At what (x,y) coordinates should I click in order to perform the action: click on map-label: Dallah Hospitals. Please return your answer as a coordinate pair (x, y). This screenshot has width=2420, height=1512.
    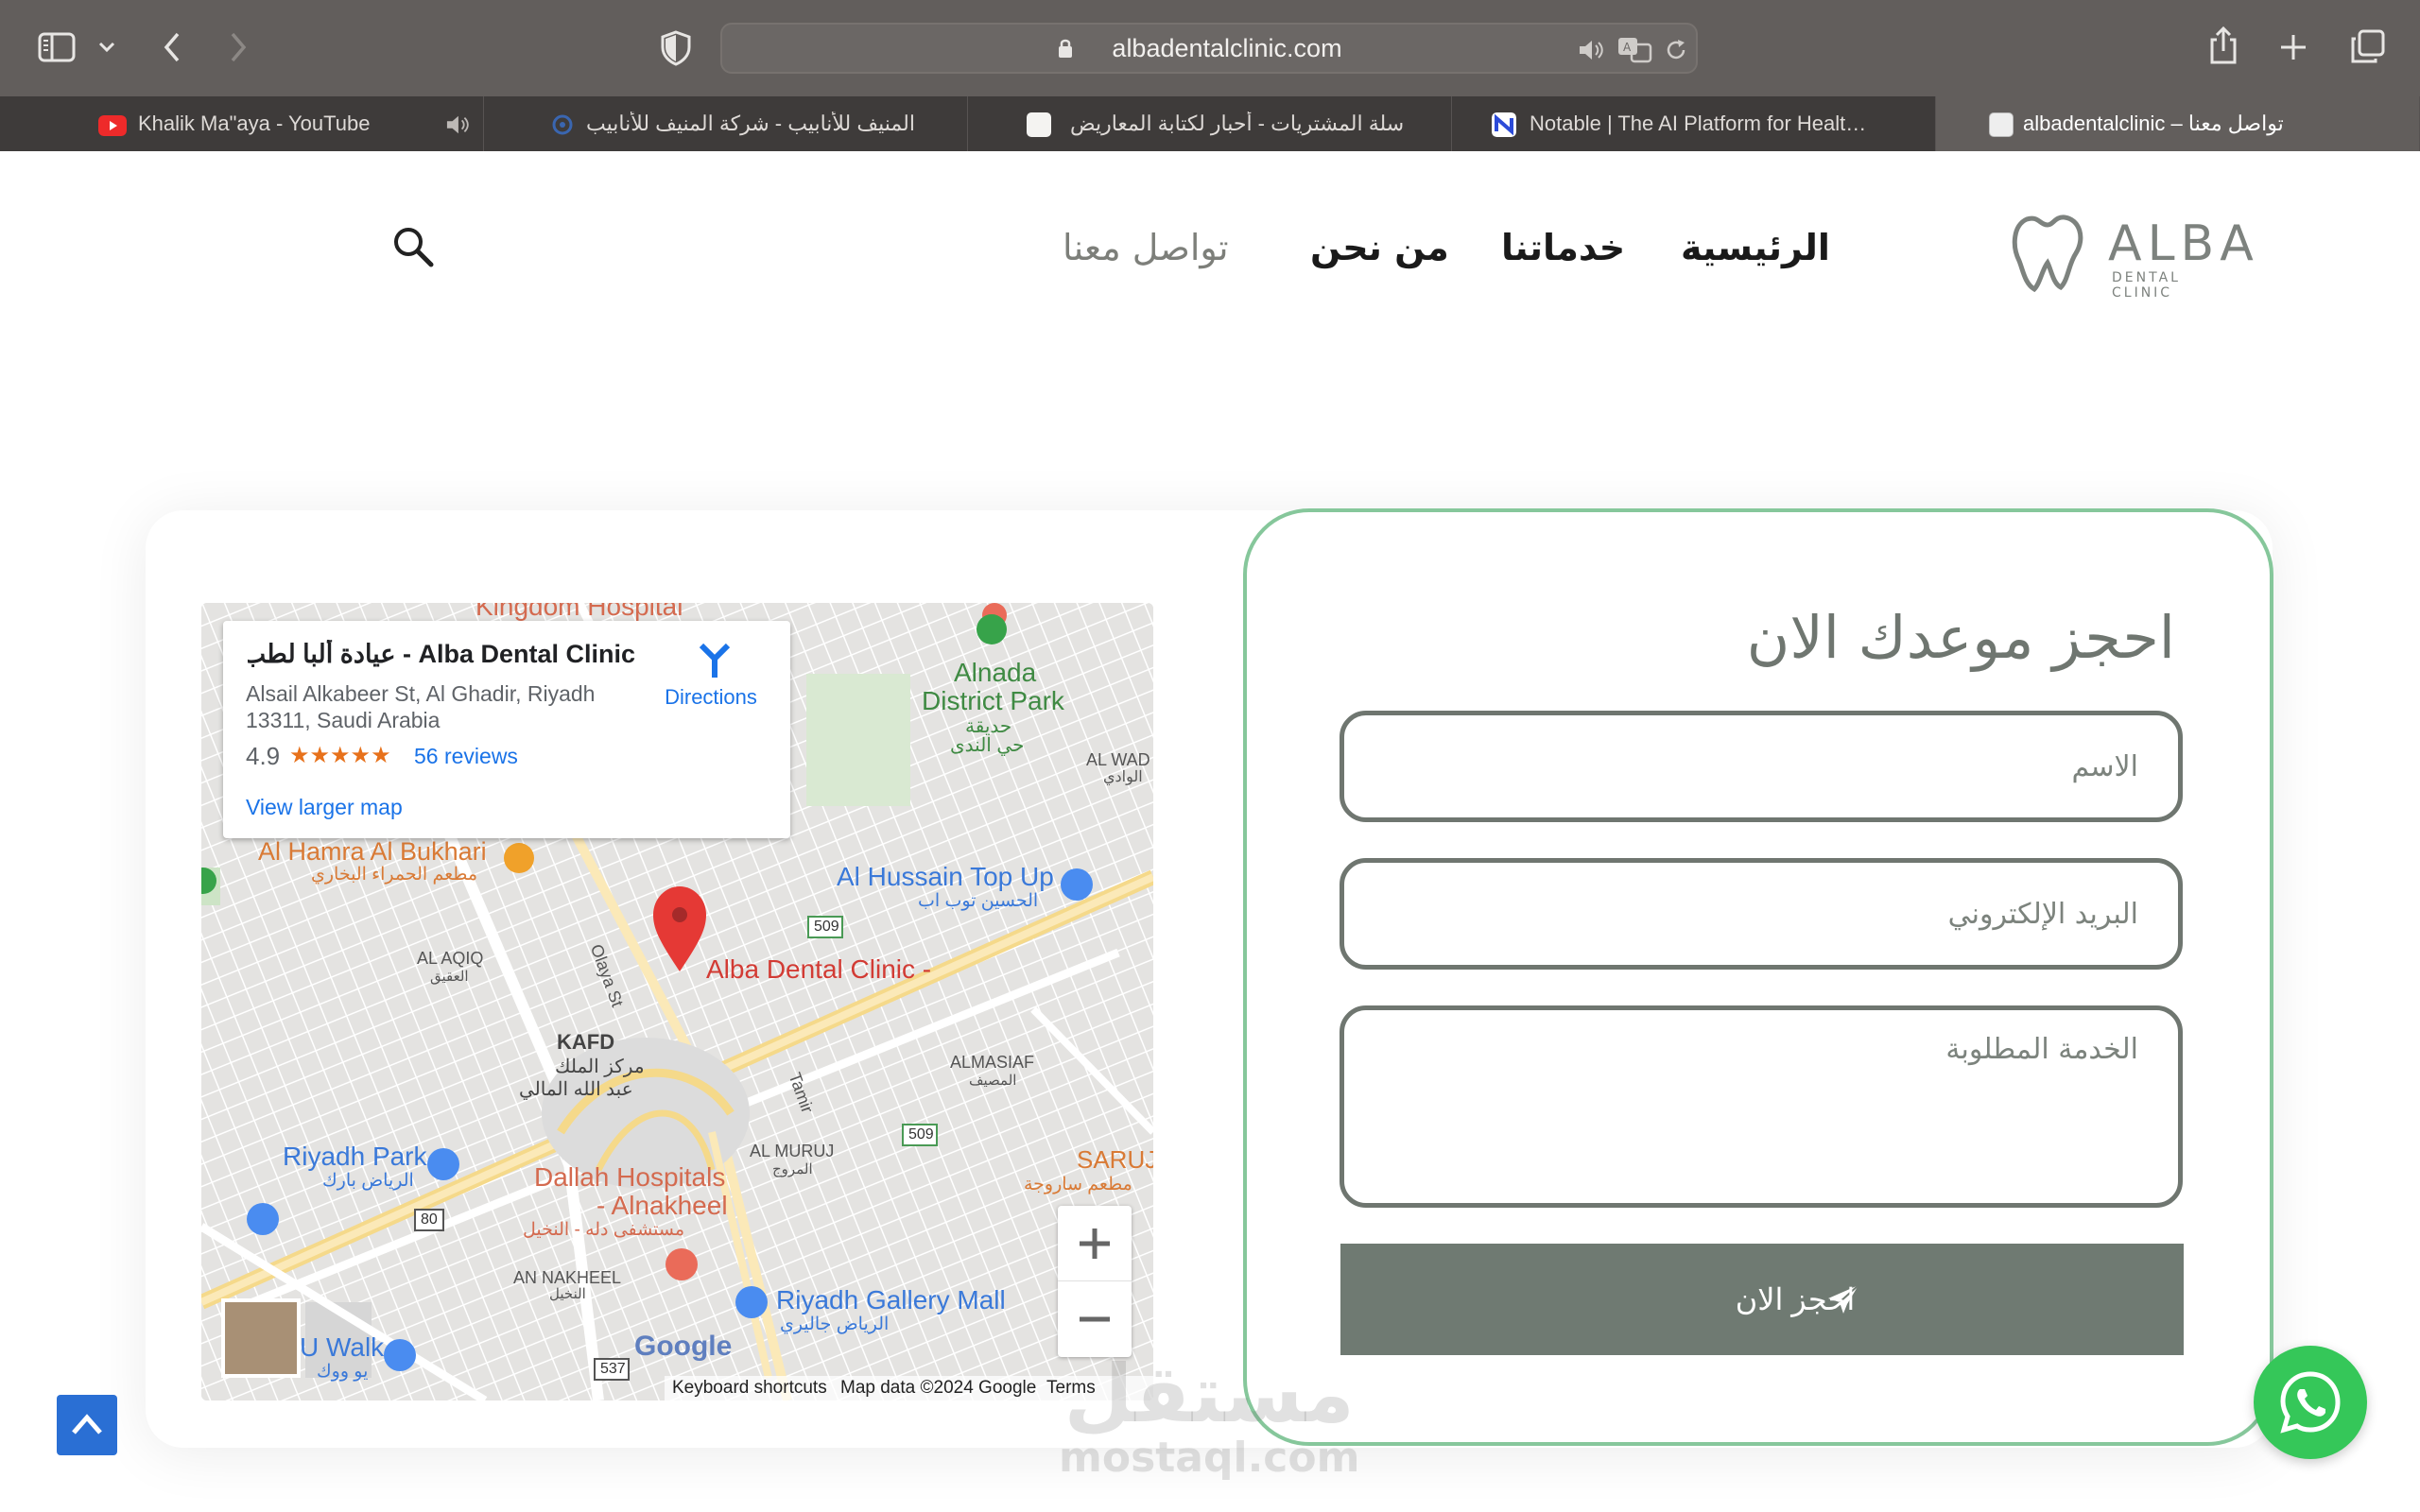
    Looking at the image, I should click on (630, 1177).